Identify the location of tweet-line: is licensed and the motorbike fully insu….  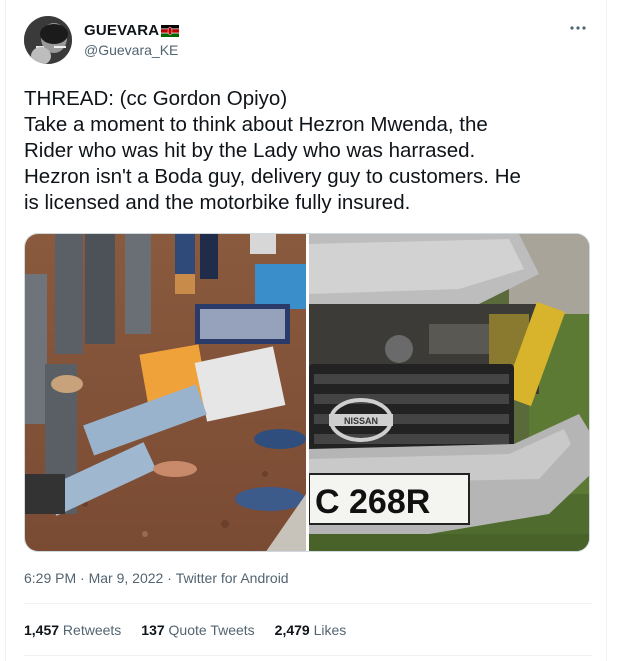
(217, 202).